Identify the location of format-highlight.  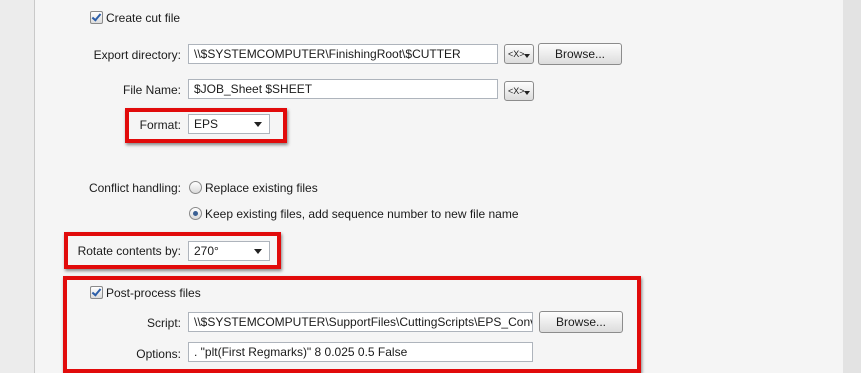
(206, 125).